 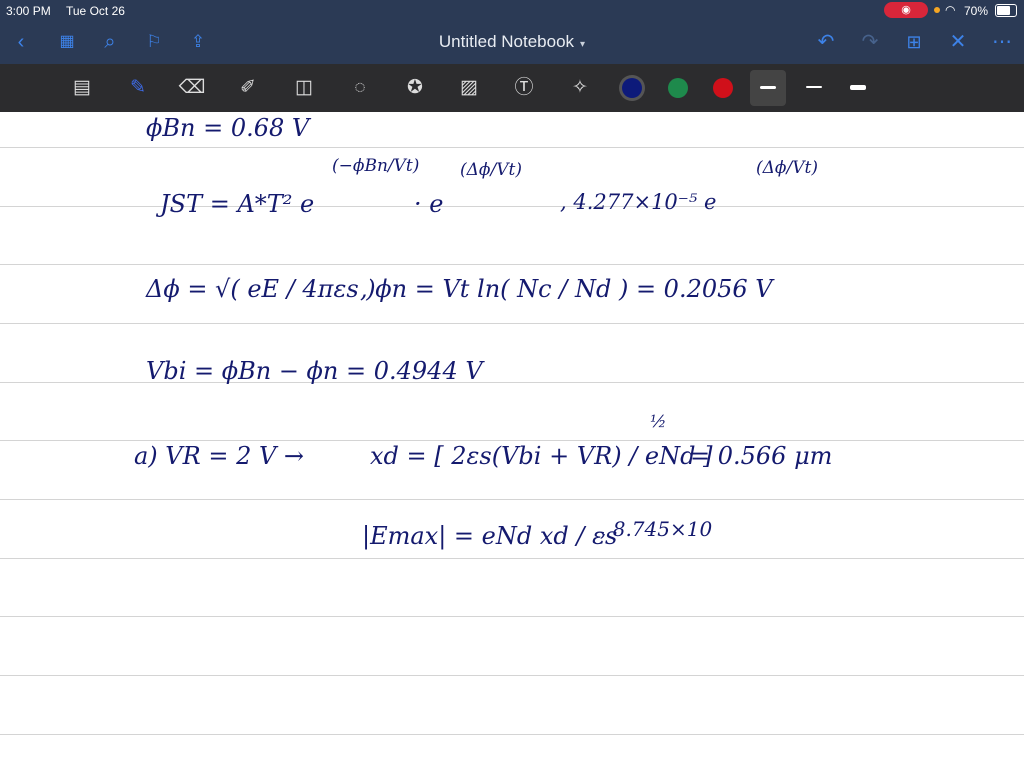 I want to click on color-navy-selected, so click(x=632, y=88).